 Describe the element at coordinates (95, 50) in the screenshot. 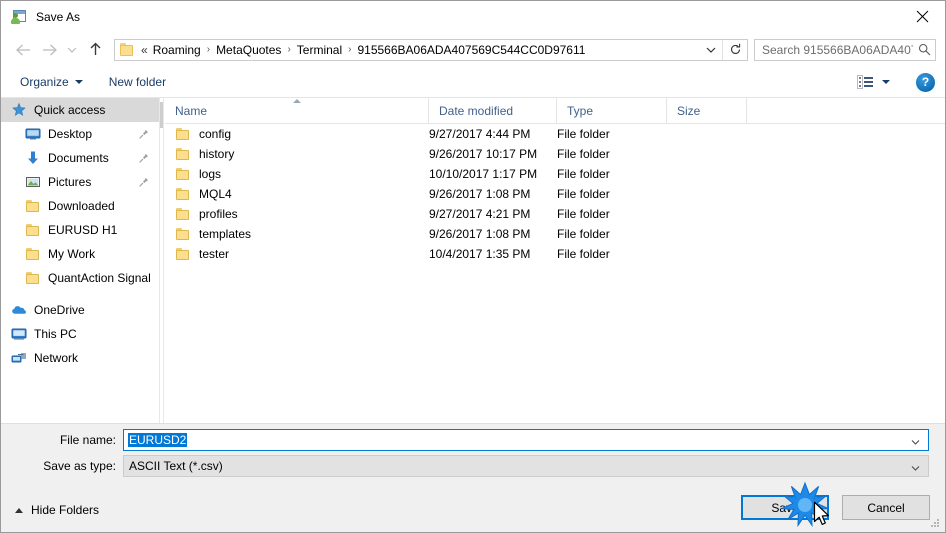

I see `up-one-level-button` at that location.